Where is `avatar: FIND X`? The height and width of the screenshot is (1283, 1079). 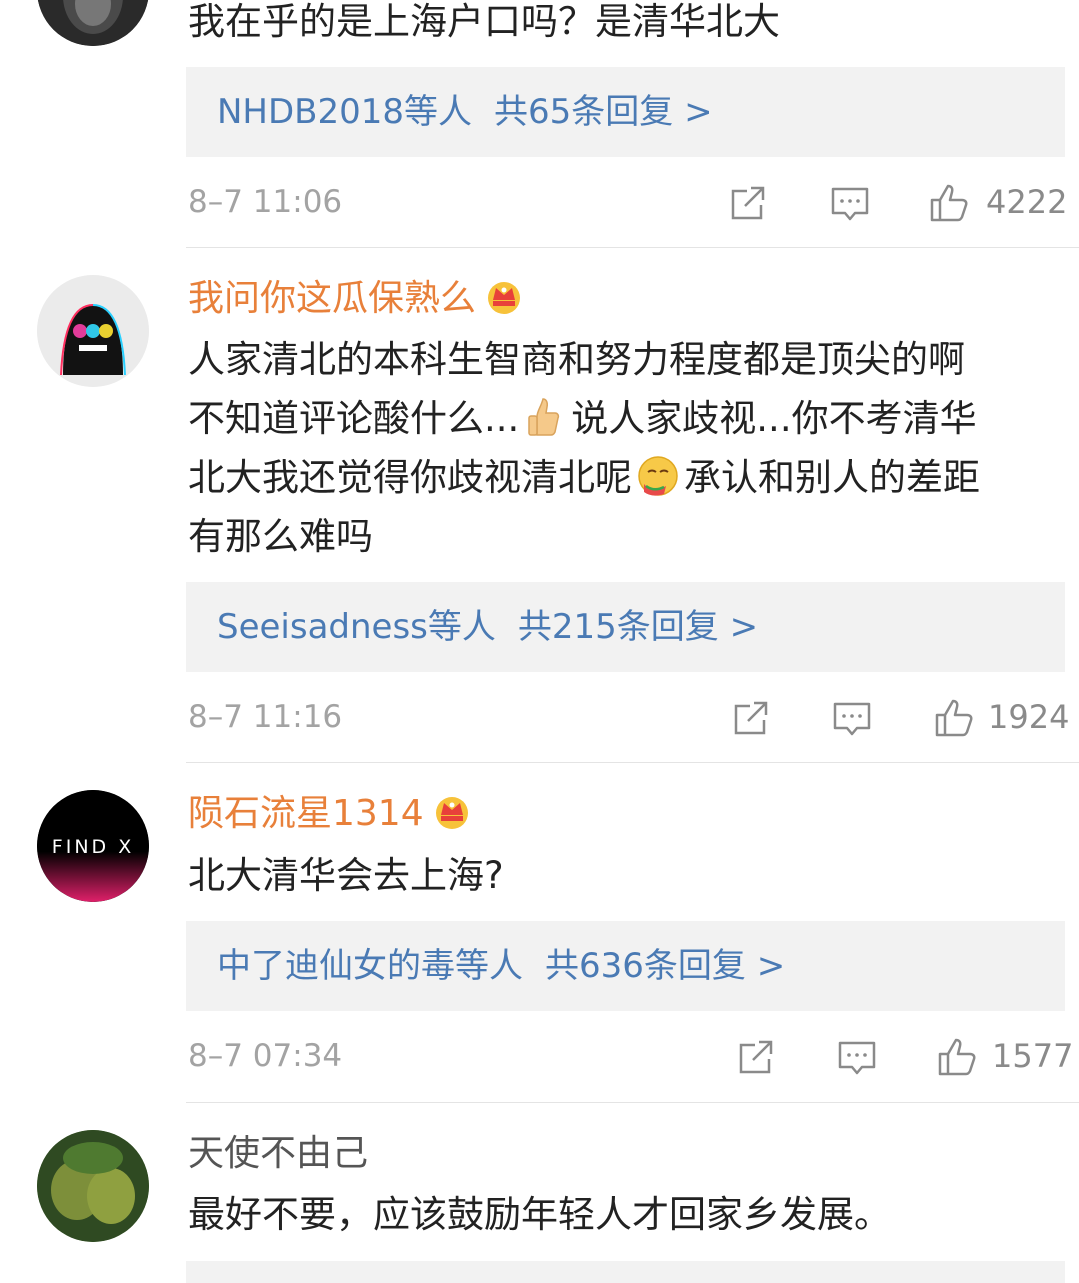
avatar: FIND X is located at coordinates (93, 846).